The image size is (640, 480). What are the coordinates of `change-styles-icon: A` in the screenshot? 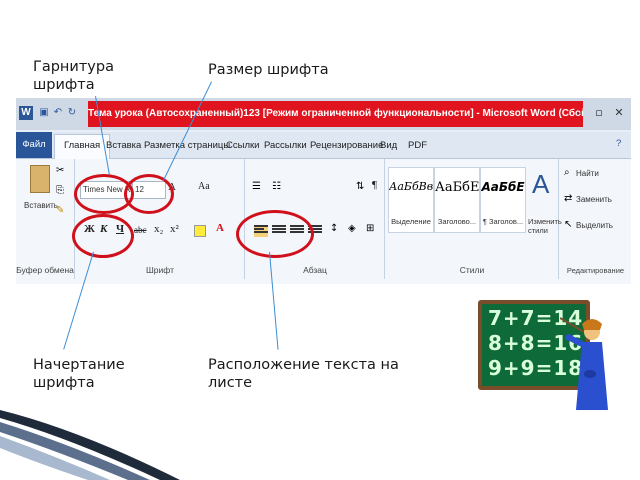 It's located at (540, 184).